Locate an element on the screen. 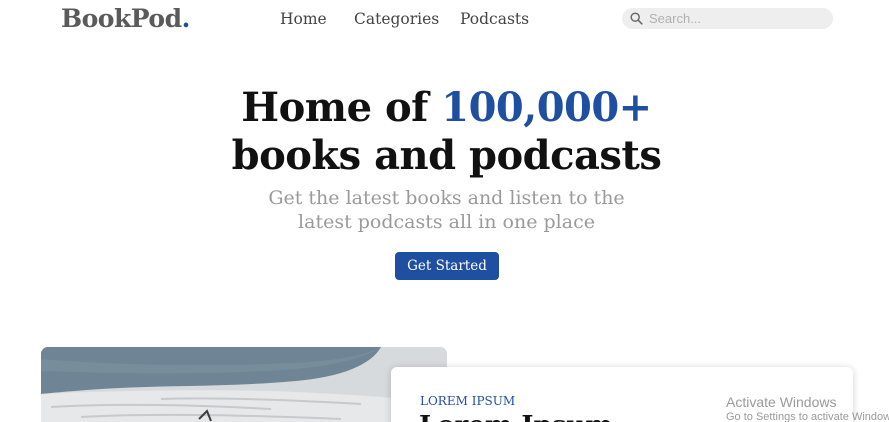 This screenshot has height=422, width=889. feature-image is located at coordinates (244, 384).